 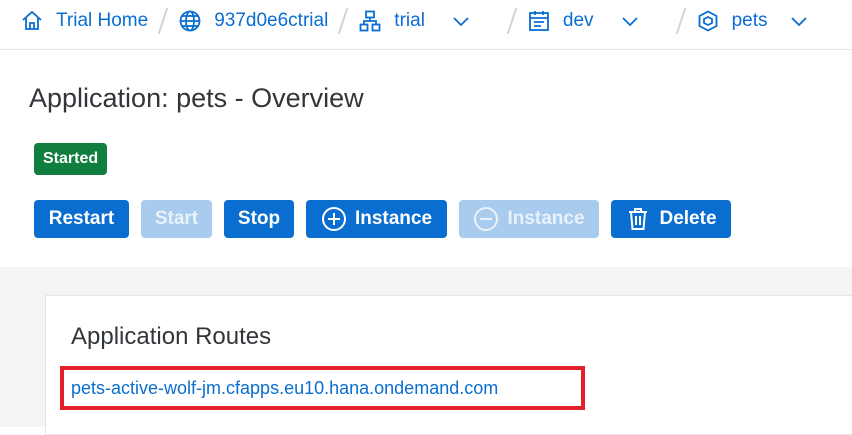 What do you see at coordinates (749, 20) in the screenshot?
I see `breadcrumb-label: pets` at bounding box center [749, 20].